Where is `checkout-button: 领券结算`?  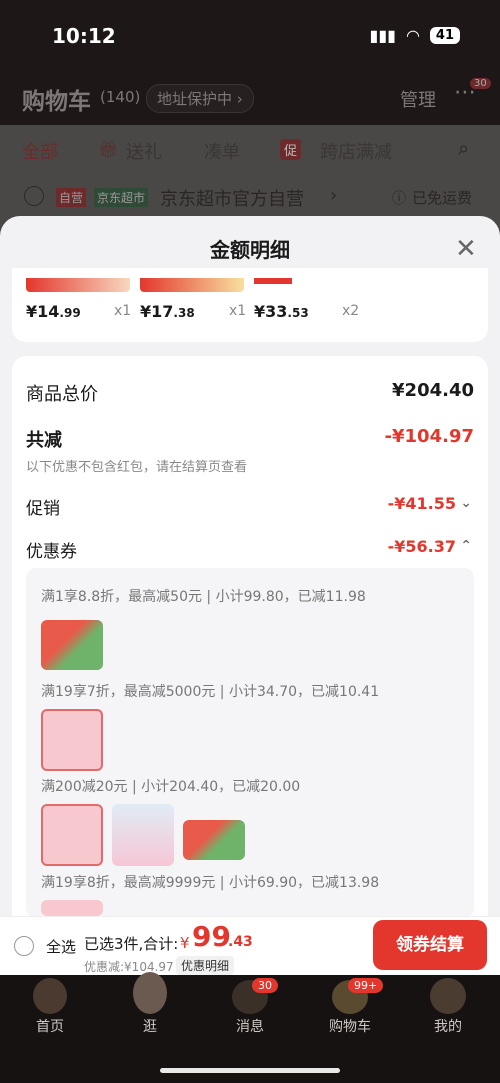
checkout-button: 领券结算 is located at coordinates (430, 945).